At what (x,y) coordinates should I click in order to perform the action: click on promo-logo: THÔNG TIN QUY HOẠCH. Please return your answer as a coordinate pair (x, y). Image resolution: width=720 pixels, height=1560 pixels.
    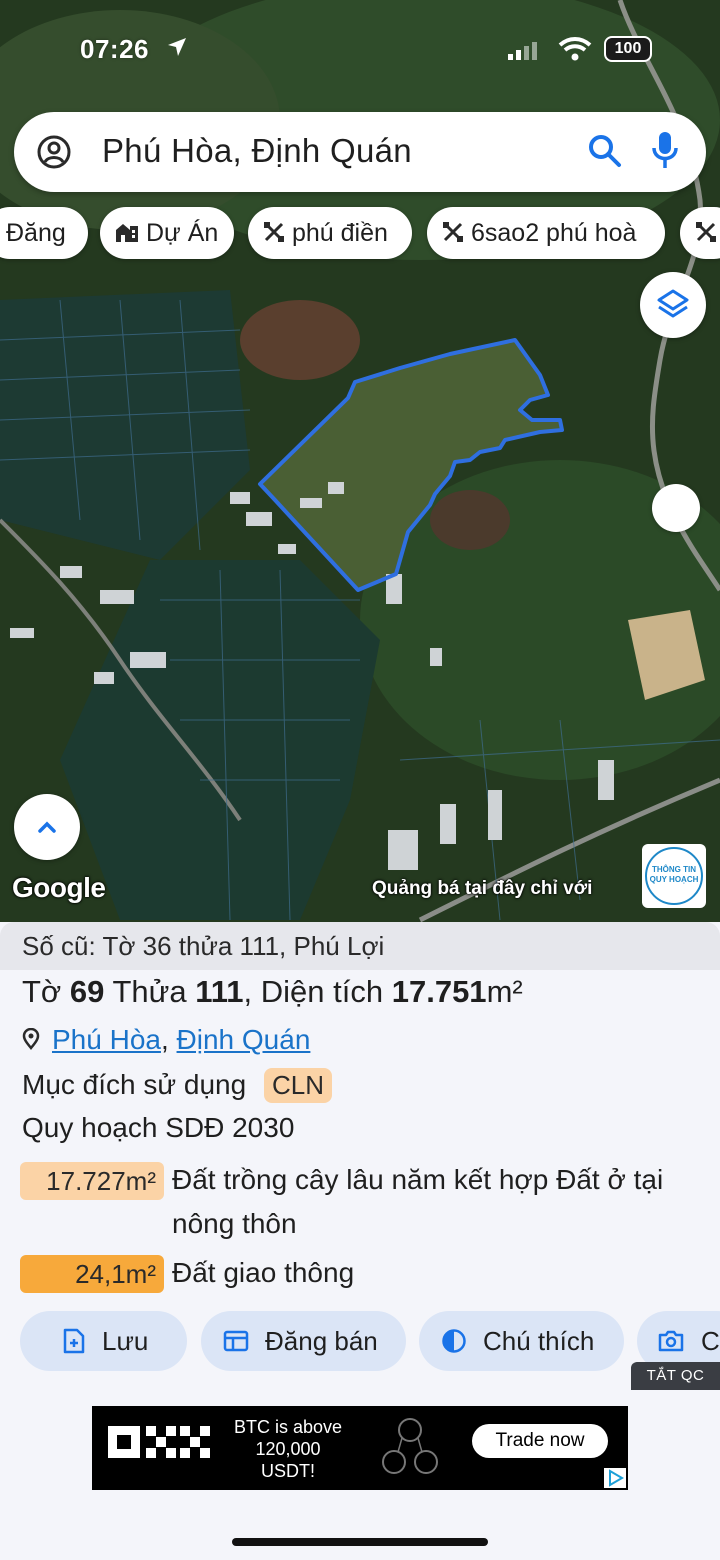
    Looking at the image, I should click on (674, 876).